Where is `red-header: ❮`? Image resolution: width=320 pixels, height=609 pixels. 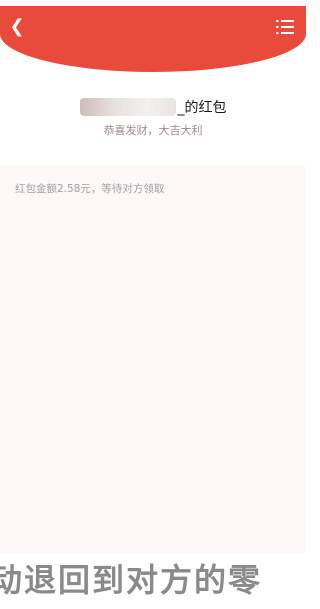 red-header: ❮ is located at coordinates (153, 39).